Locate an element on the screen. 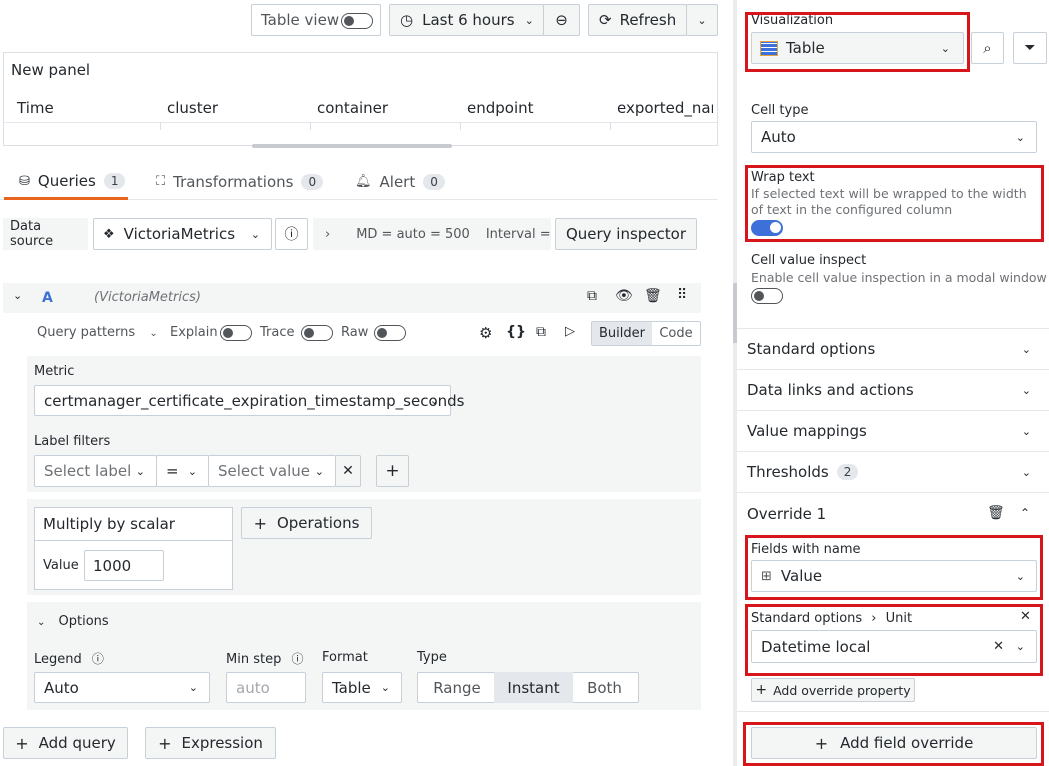  query-ref: A is located at coordinates (47, 298).